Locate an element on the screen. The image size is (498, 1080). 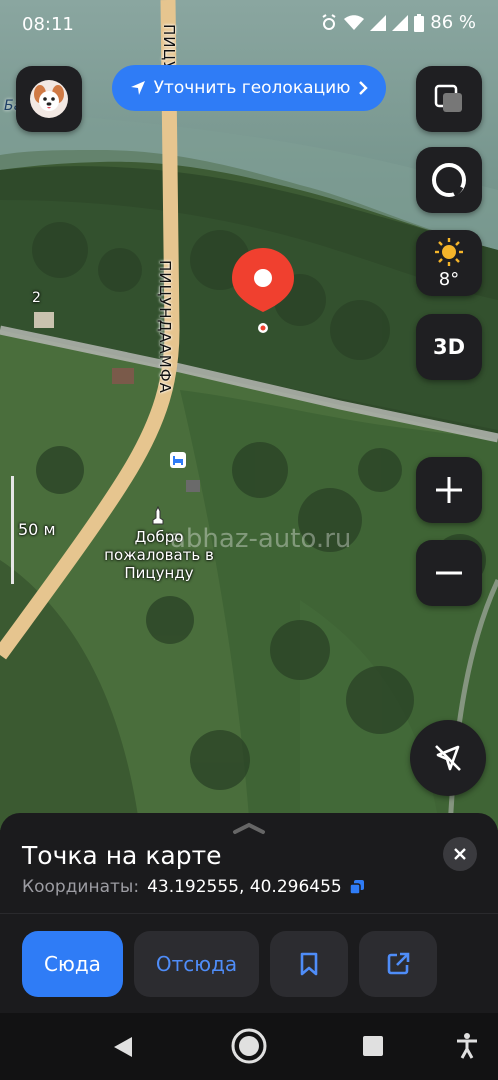
bookmark-button is located at coordinates (309, 964).